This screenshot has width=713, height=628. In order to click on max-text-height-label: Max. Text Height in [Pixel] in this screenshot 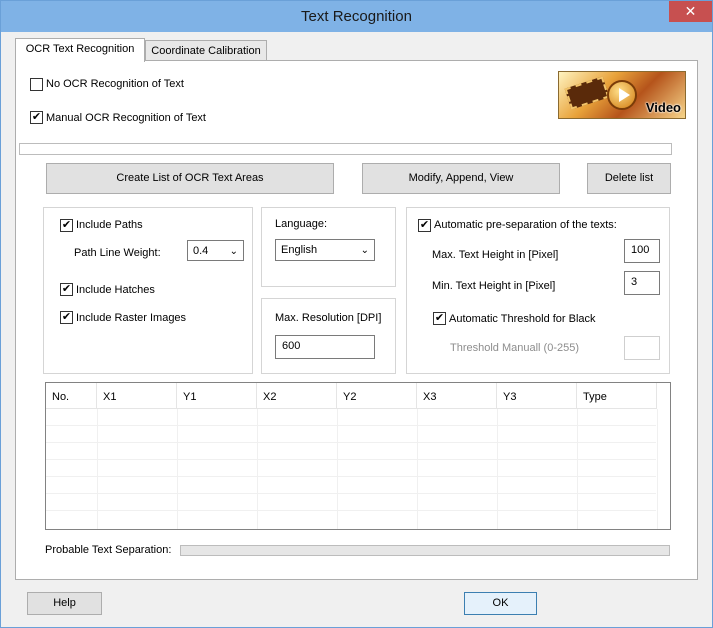, I will do `click(495, 255)`.